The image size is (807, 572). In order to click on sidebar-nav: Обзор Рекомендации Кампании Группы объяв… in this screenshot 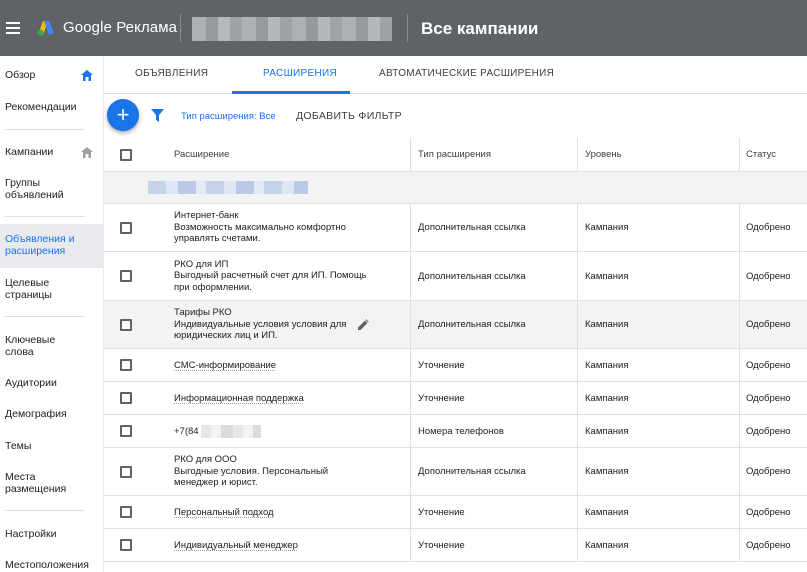, I will do `click(52, 314)`.